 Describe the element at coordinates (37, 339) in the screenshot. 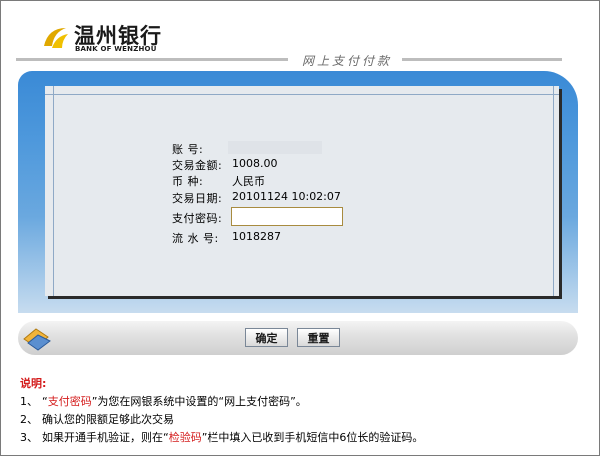

I see `card-decoration-icon` at that location.